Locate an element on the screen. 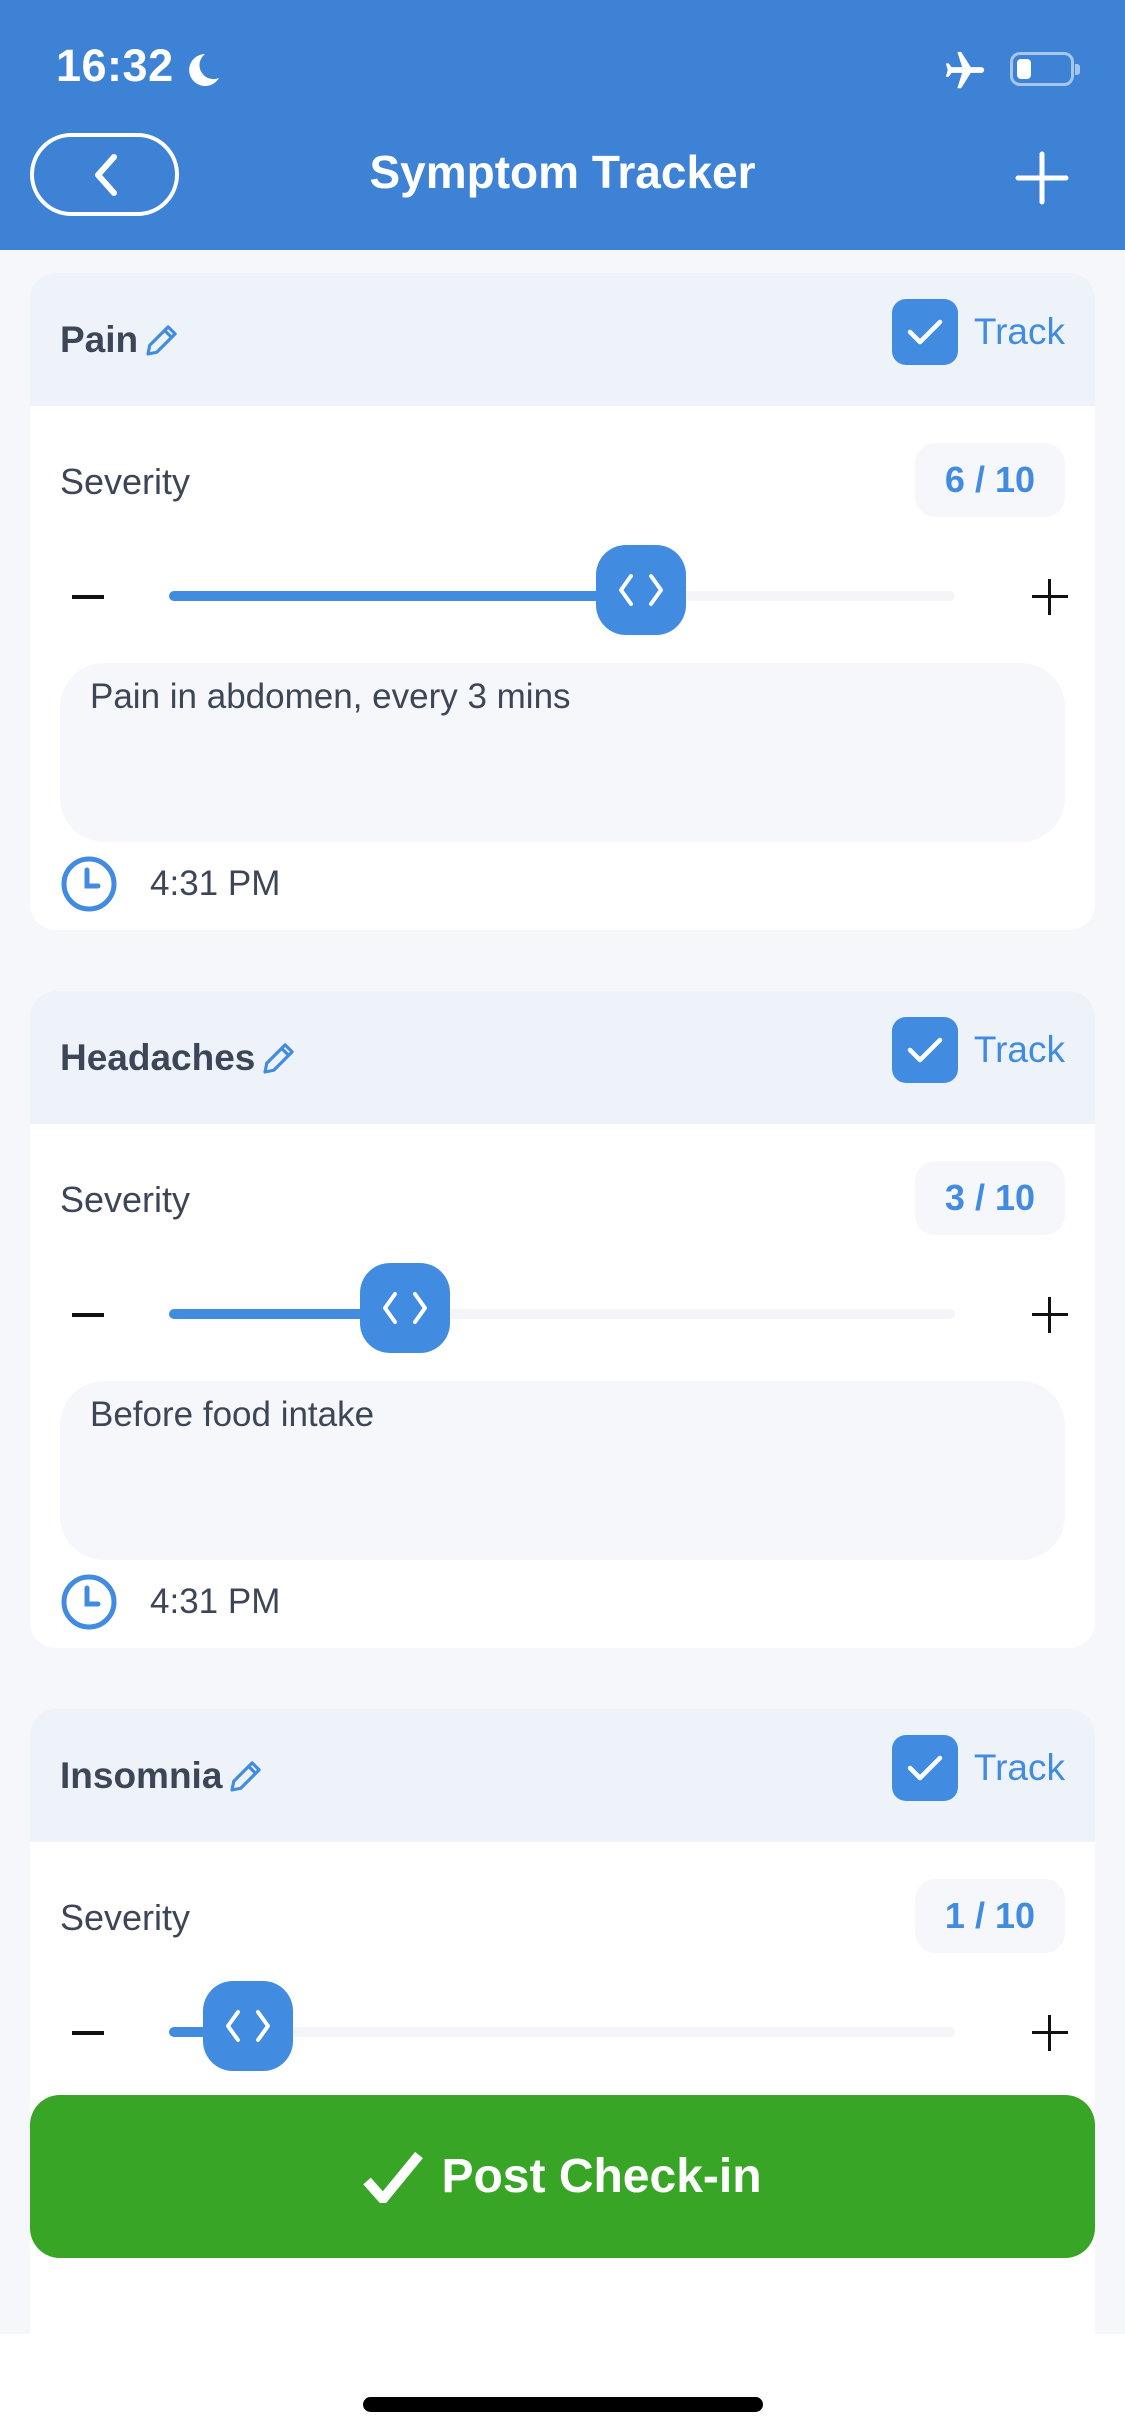 This screenshot has height=2436, width=1125. symptom-name: Insomnia is located at coordinates (141, 1775).